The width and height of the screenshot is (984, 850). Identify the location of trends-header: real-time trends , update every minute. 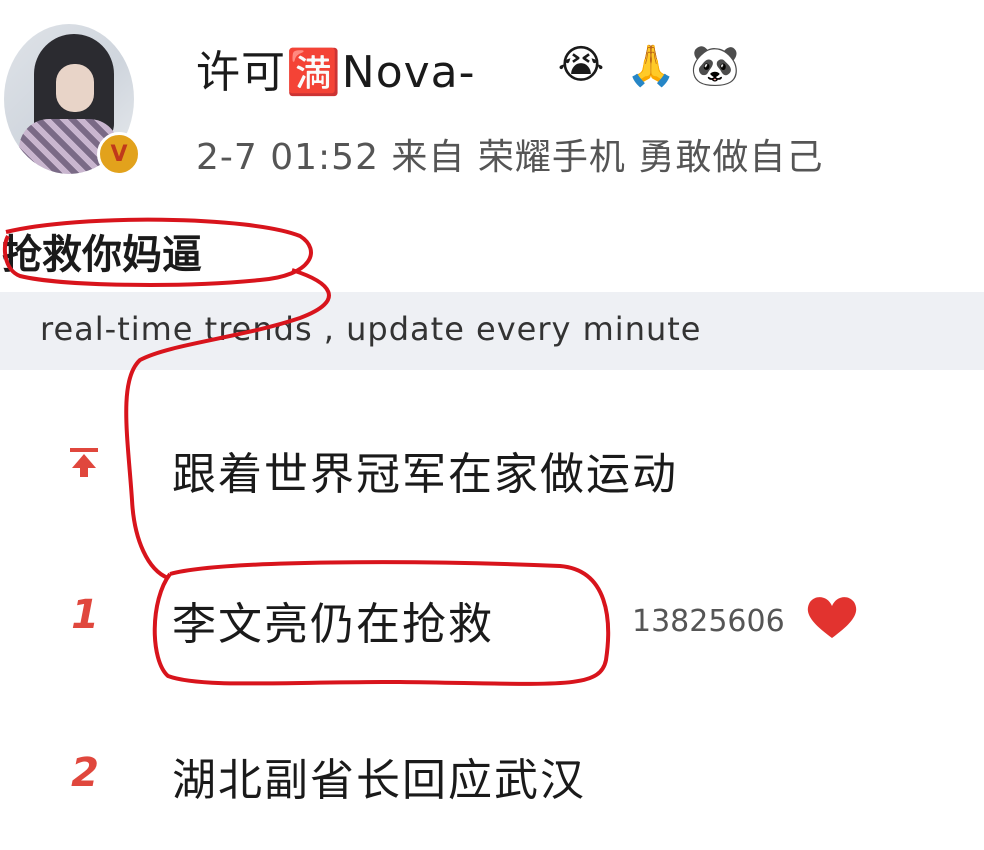
(492, 331).